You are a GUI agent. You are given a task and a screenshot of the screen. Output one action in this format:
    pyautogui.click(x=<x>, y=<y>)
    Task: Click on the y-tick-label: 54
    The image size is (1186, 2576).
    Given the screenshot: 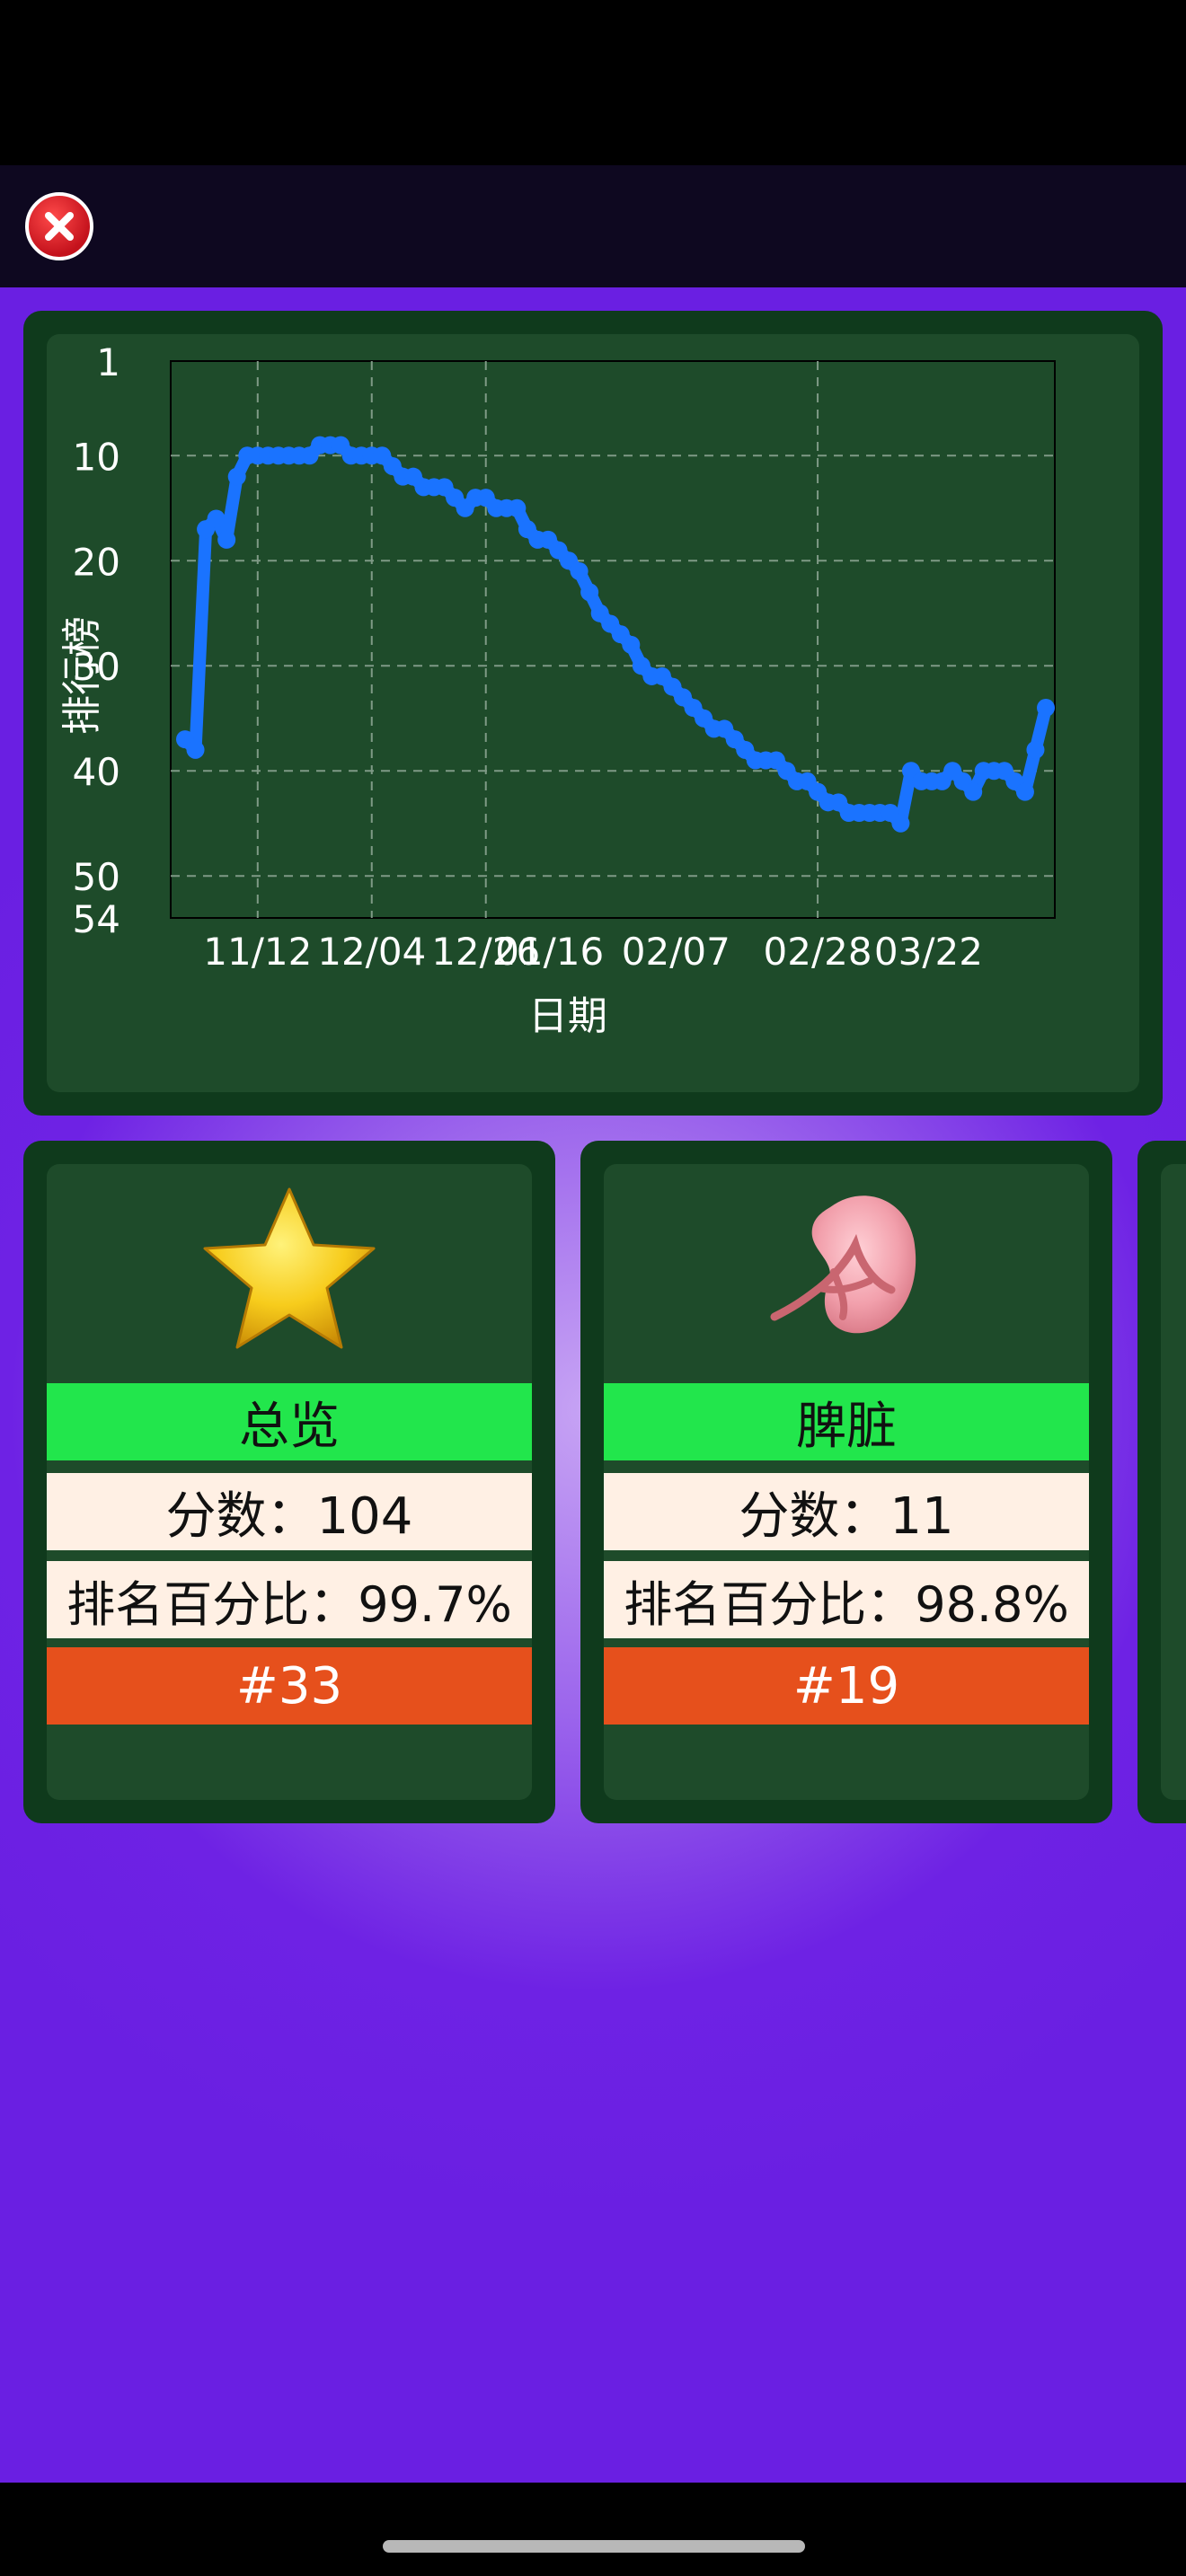 What is the action you would take?
    pyautogui.click(x=96, y=919)
    